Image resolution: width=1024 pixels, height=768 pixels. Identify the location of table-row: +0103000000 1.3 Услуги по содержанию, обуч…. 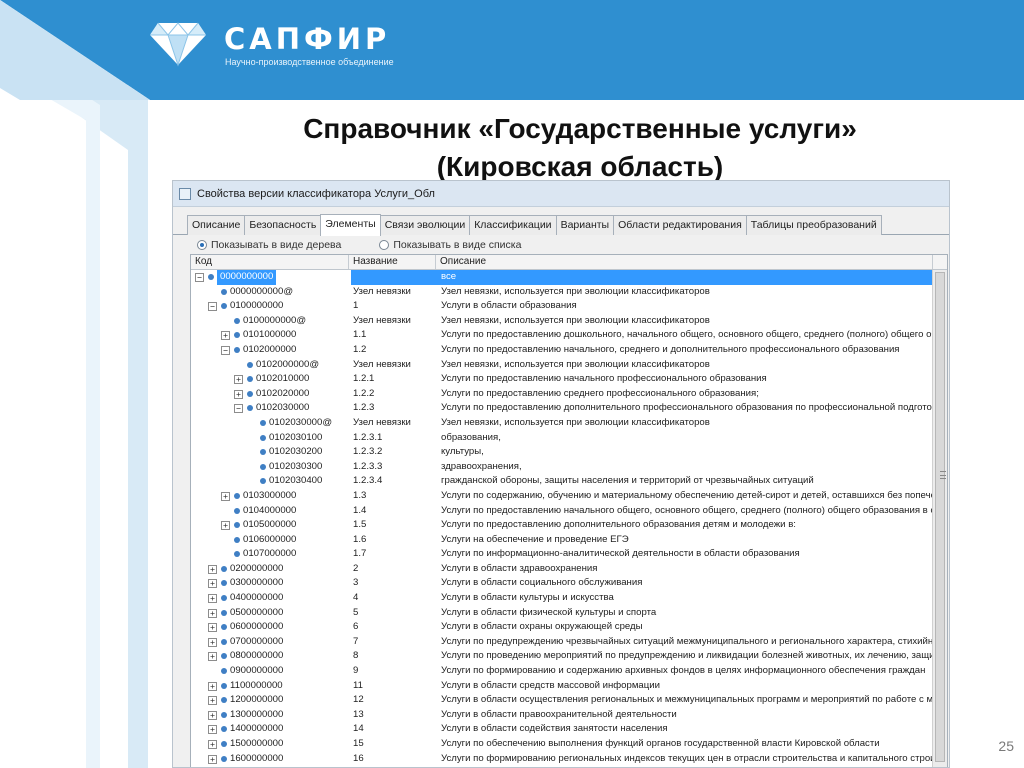
(562, 496).